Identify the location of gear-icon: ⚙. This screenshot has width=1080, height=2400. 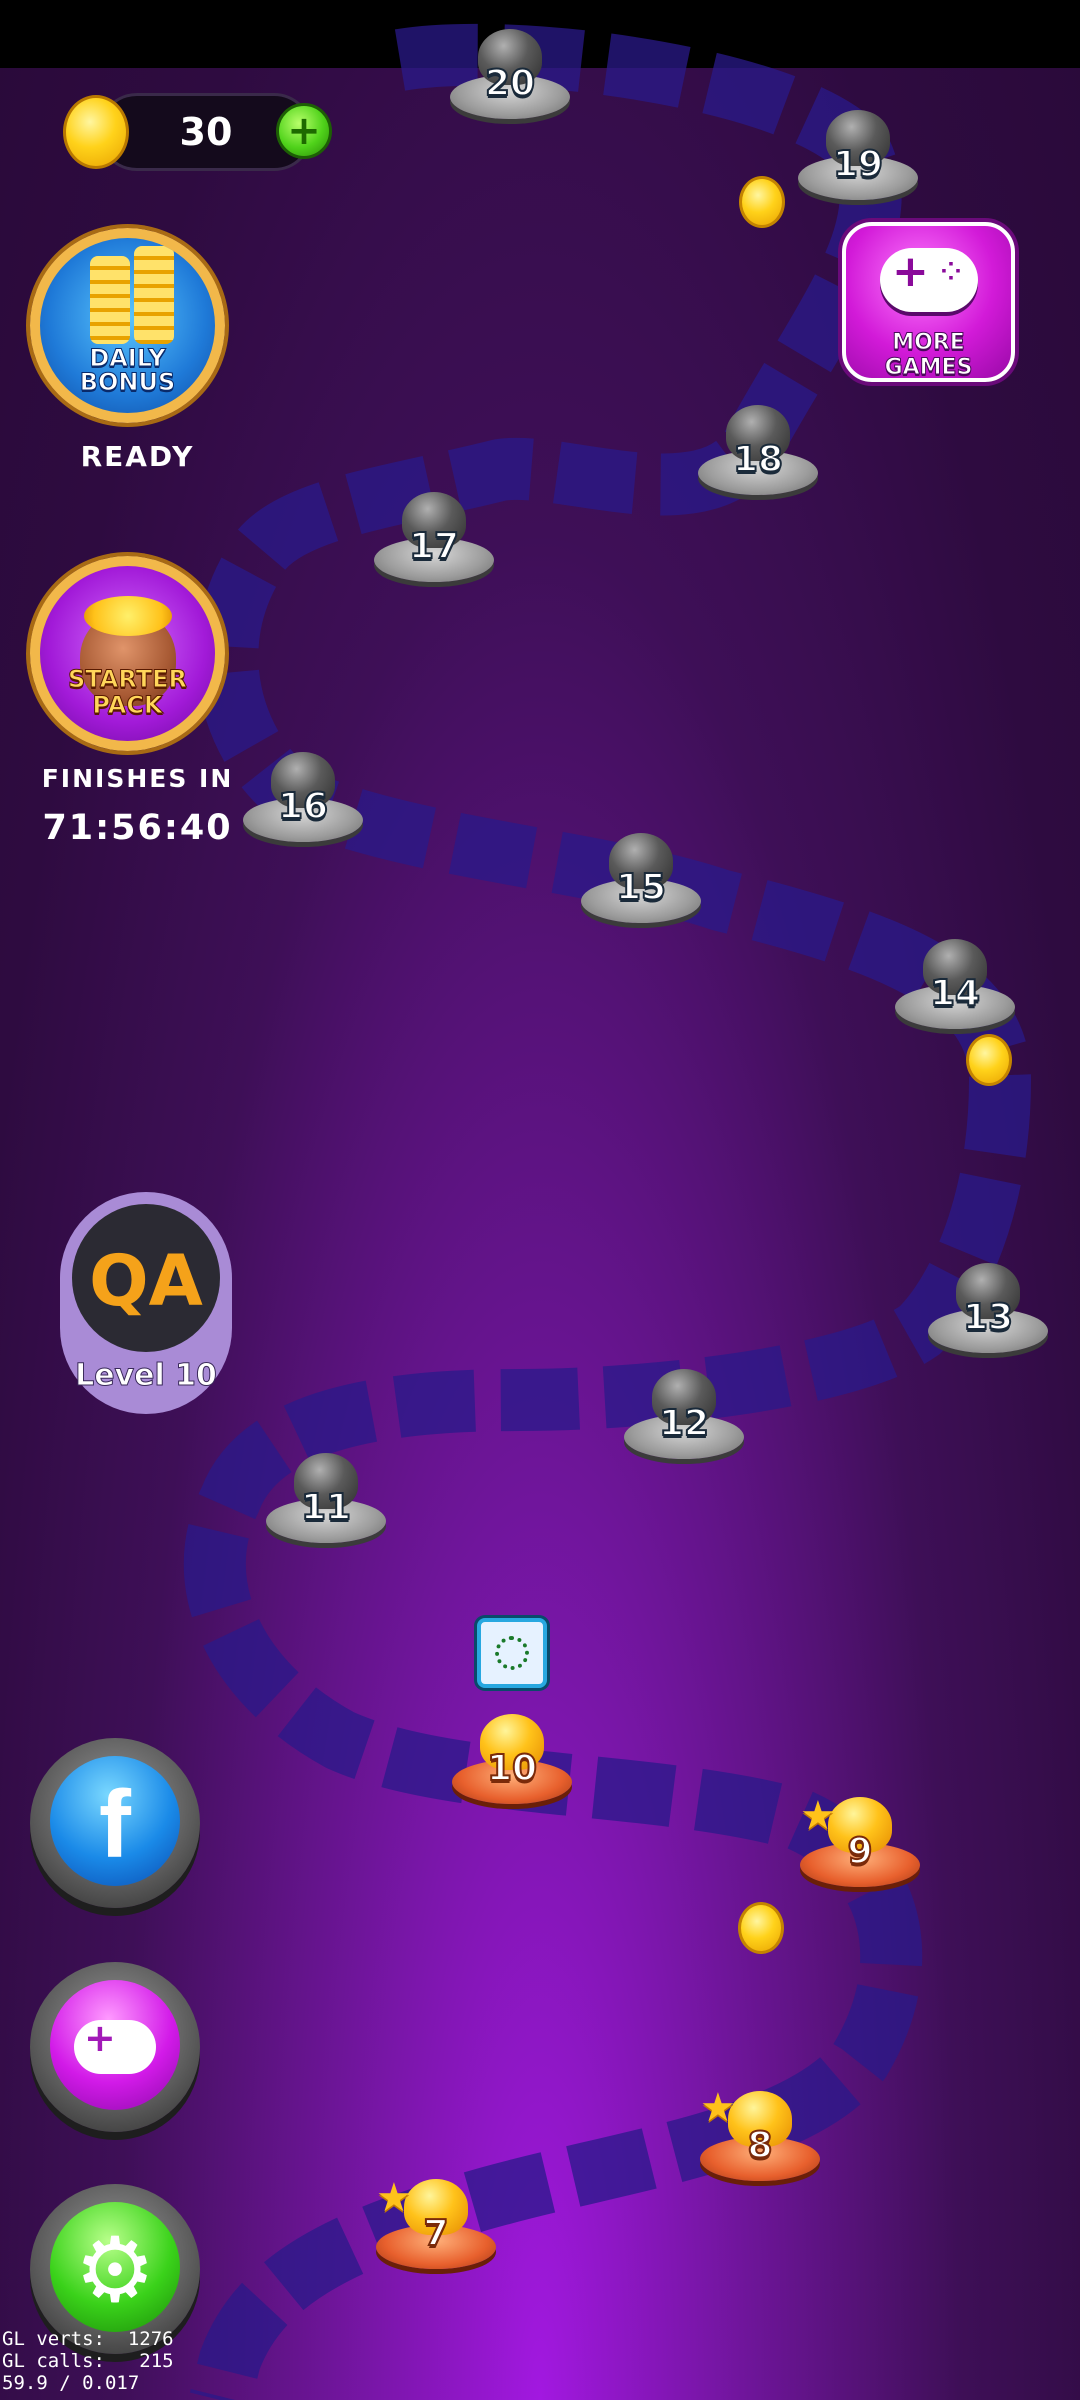
(115, 2267).